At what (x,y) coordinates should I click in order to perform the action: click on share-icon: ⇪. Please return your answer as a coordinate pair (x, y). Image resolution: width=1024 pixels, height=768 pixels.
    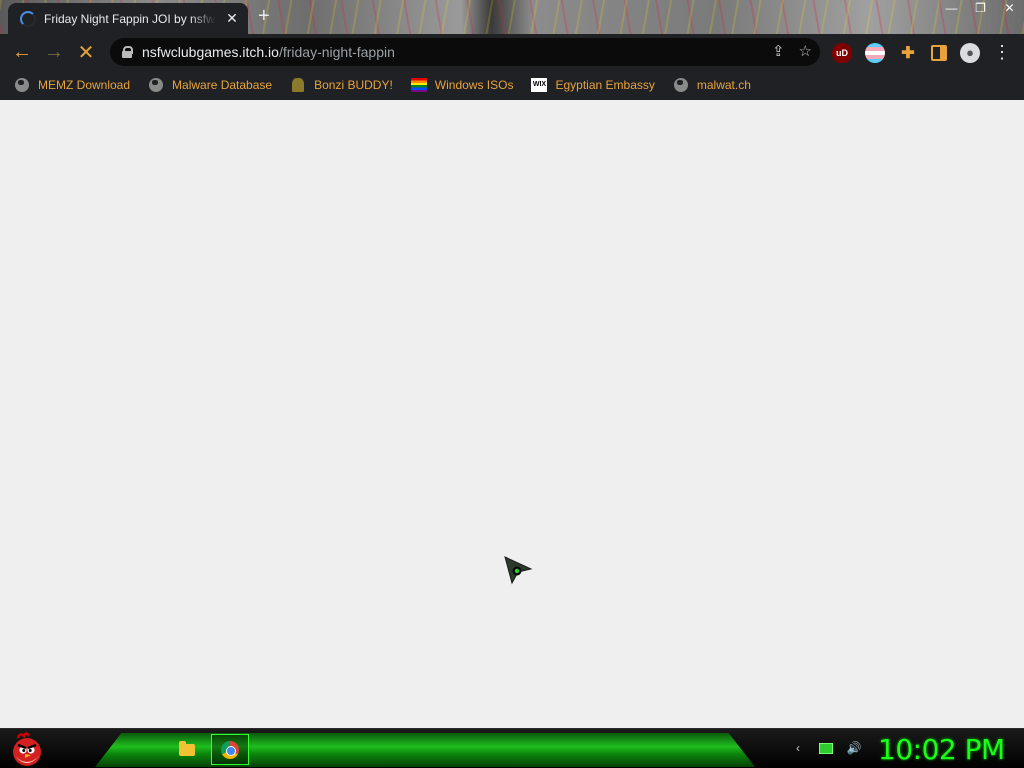
    Looking at the image, I should click on (778, 51).